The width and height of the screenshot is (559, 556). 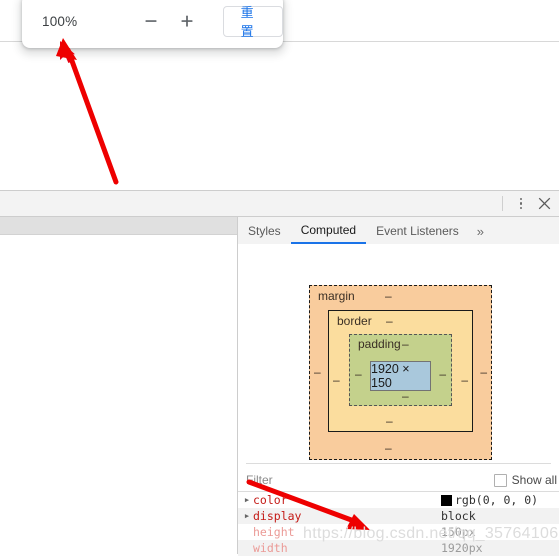 What do you see at coordinates (442, 374) in the screenshot?
I see `padding-right-value: –` at bounding box center [442, 374].